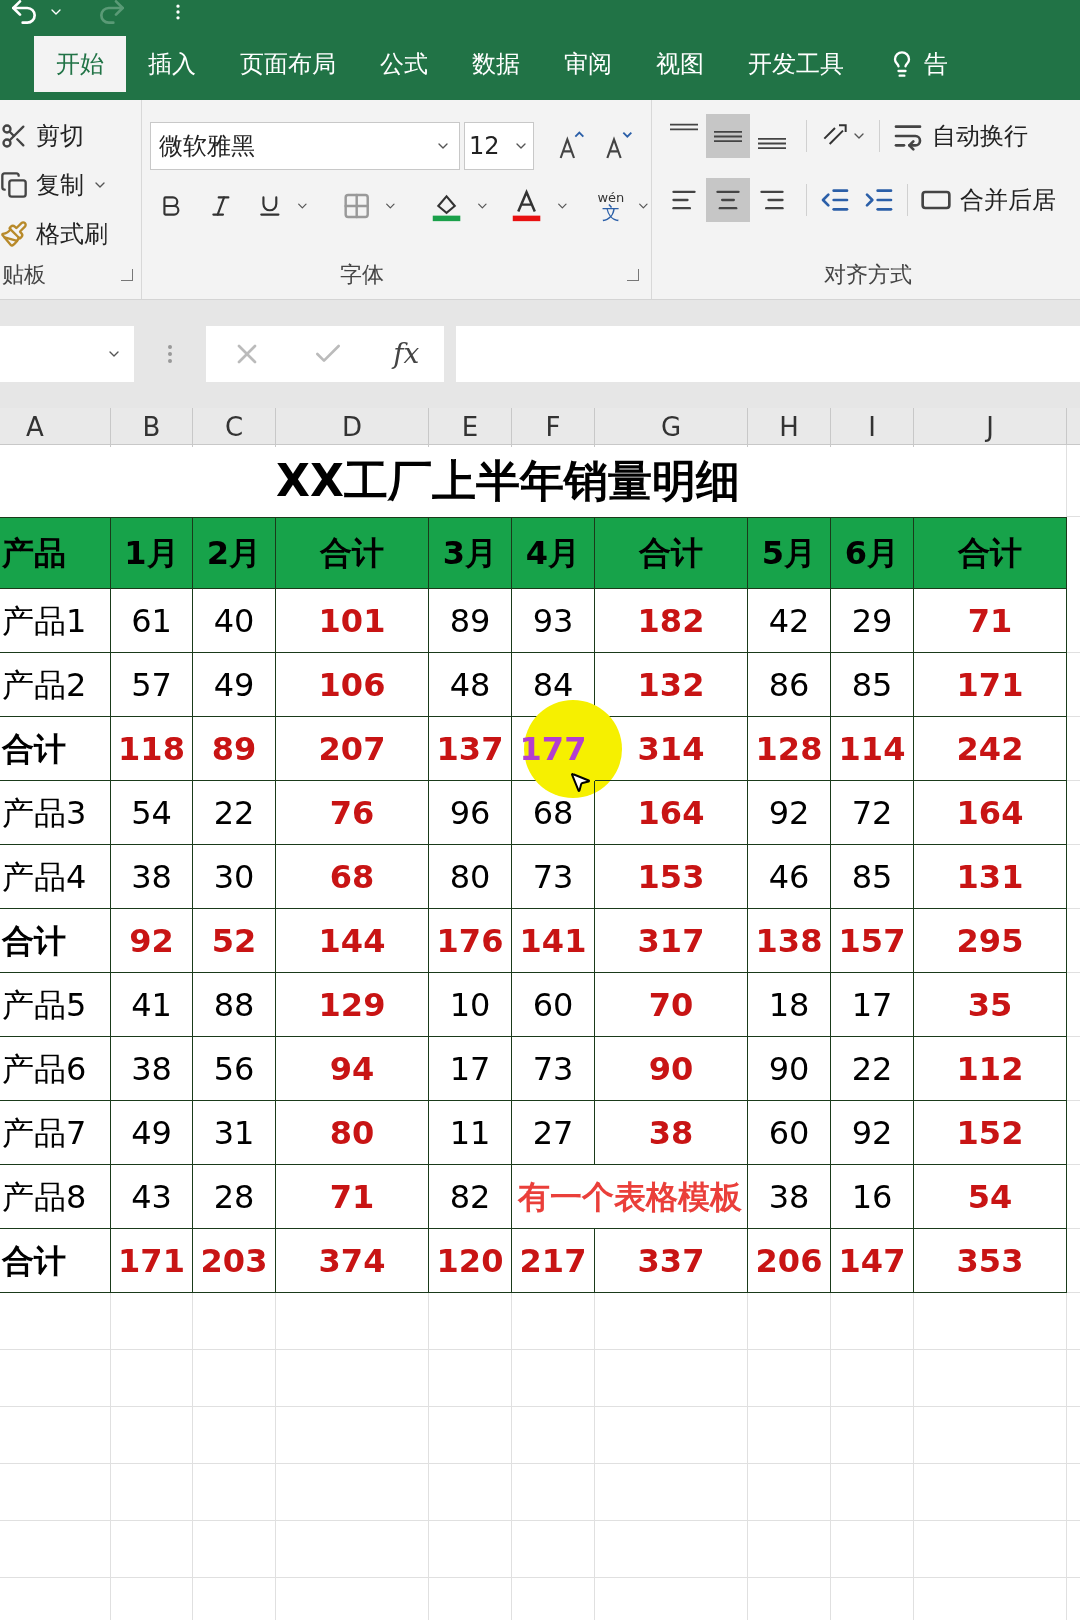 This screenshot has height=1620, width=1080. Describe the element at coordinates (872, 621) in the screenshot. I see `table-cell-text: 29` at that location.